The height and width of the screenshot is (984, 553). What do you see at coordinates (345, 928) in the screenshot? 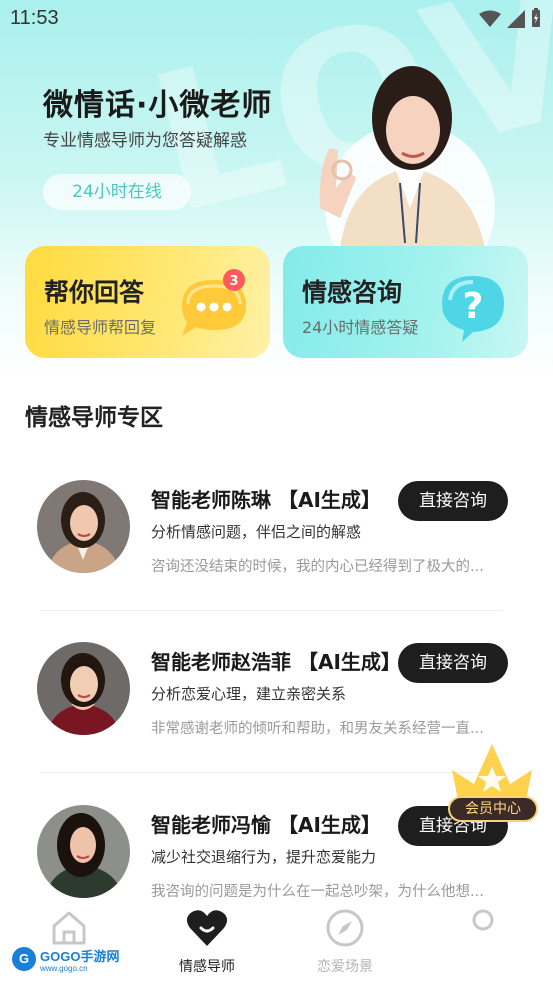
I see `compass-icon` at bounding box center [345, 928].